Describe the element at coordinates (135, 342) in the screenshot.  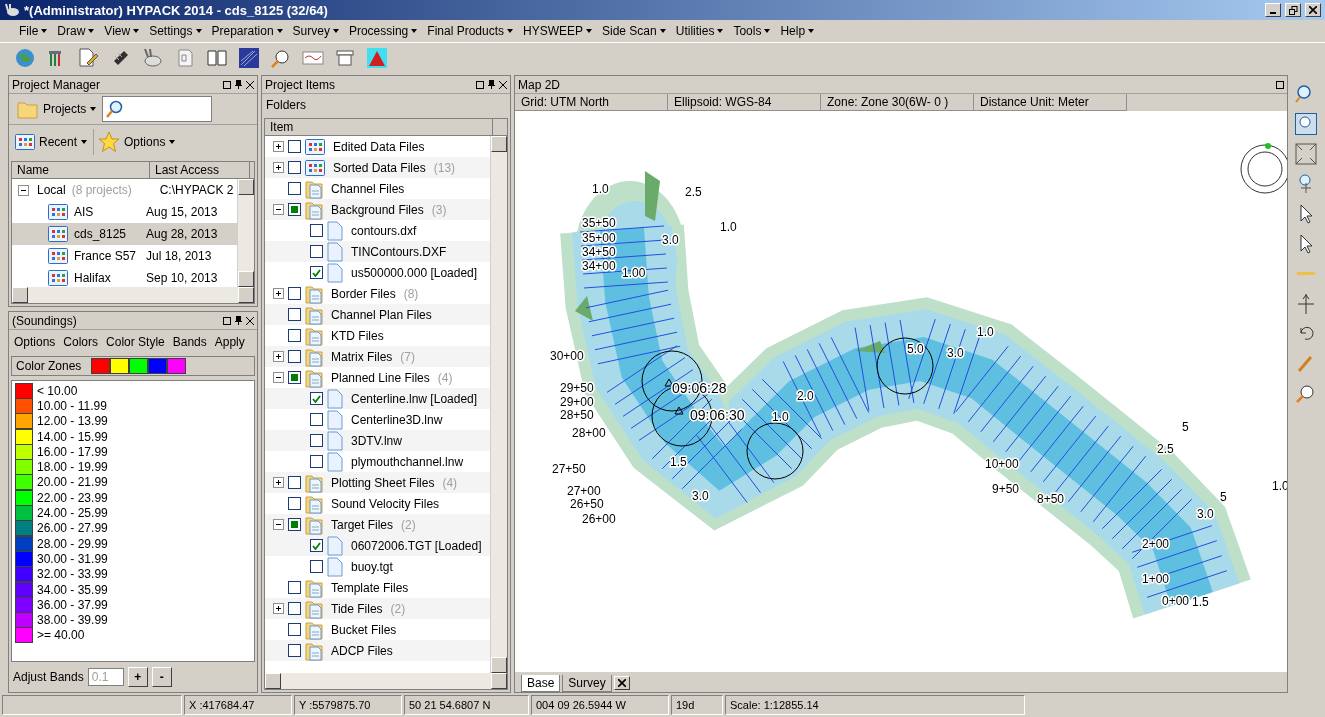
I see `toolbar-menu-item: Color Style` at that location.